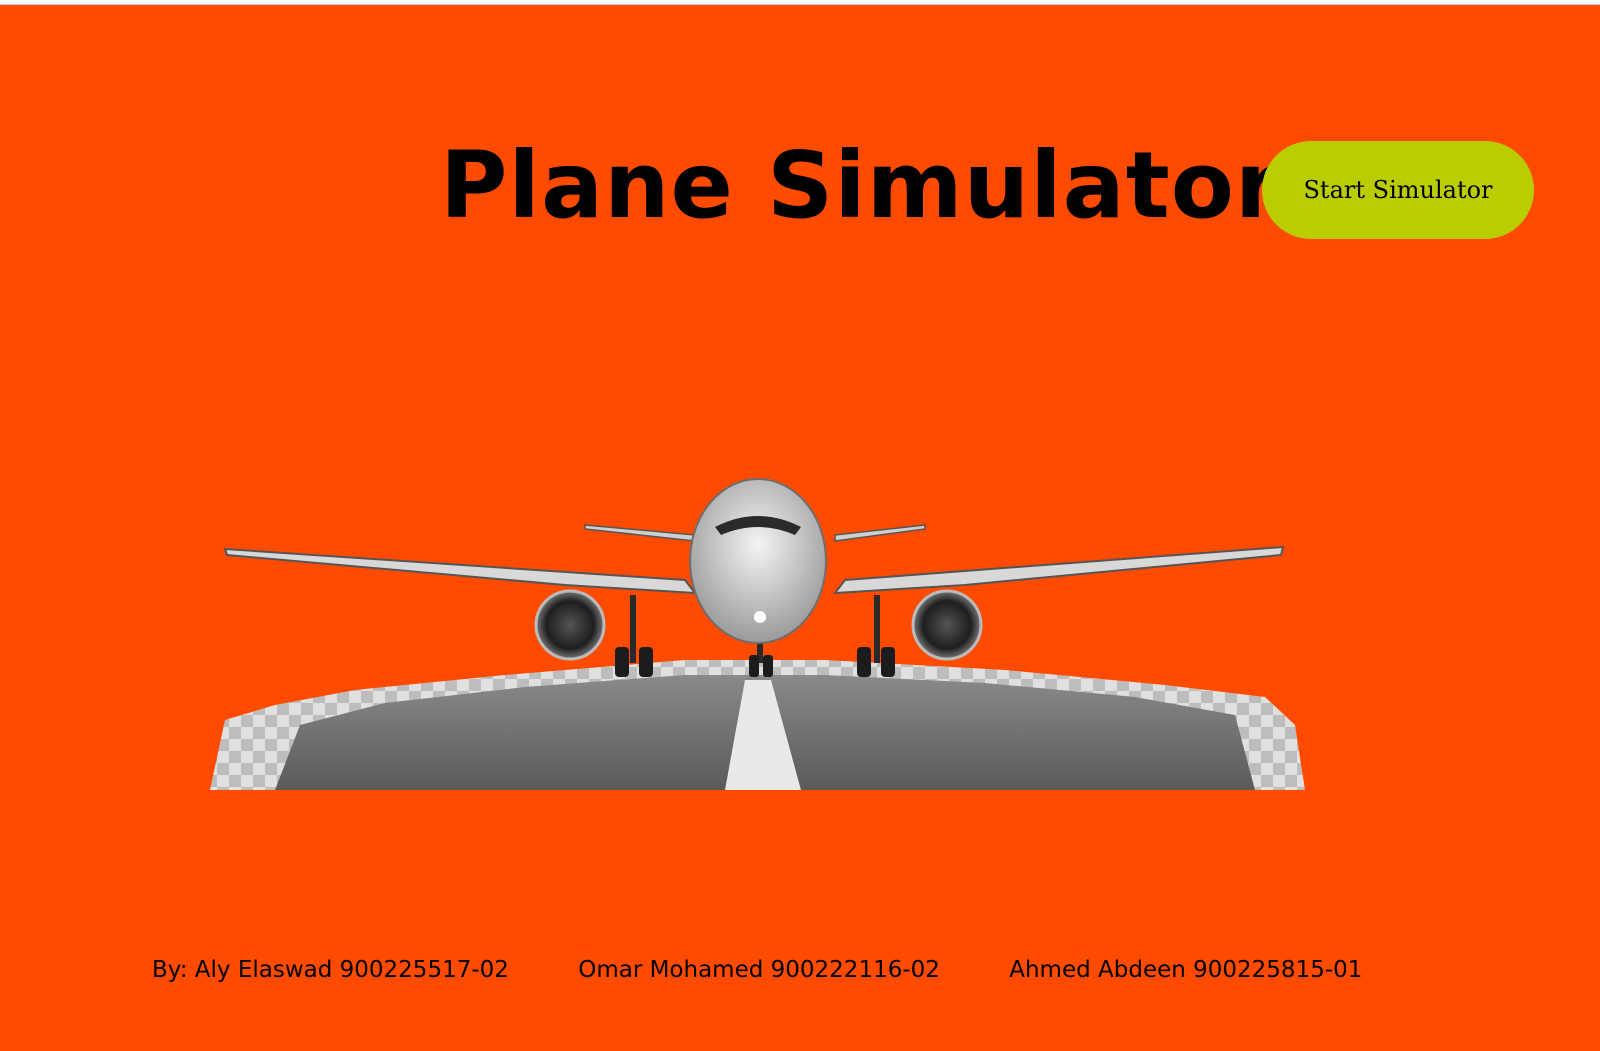 This screenshot has height=1051, width=1600. I want to click on author-credit: Ahmed Abdeen 900225815-01, so click(1186, 970).